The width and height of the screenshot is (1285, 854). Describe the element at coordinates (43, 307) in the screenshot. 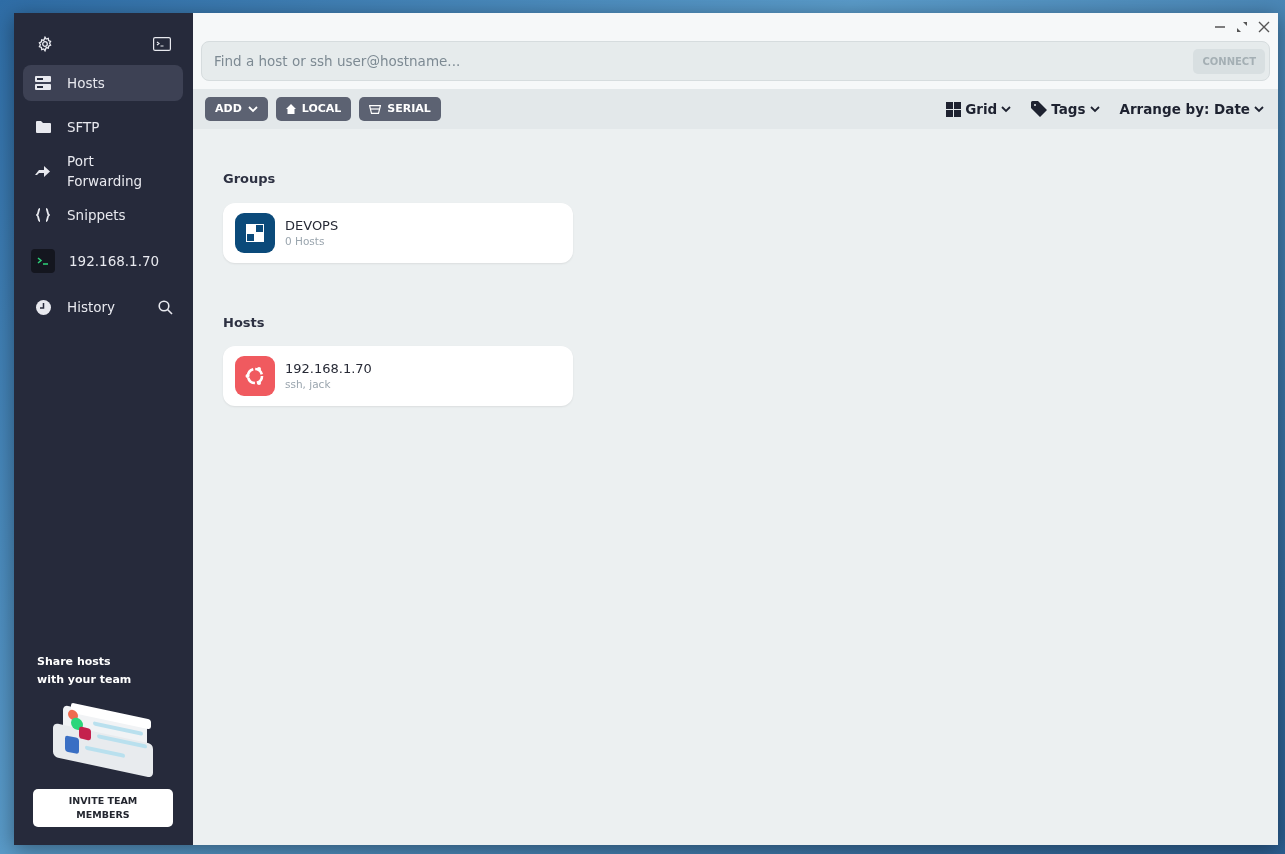

I see `clock-icon` at that location.